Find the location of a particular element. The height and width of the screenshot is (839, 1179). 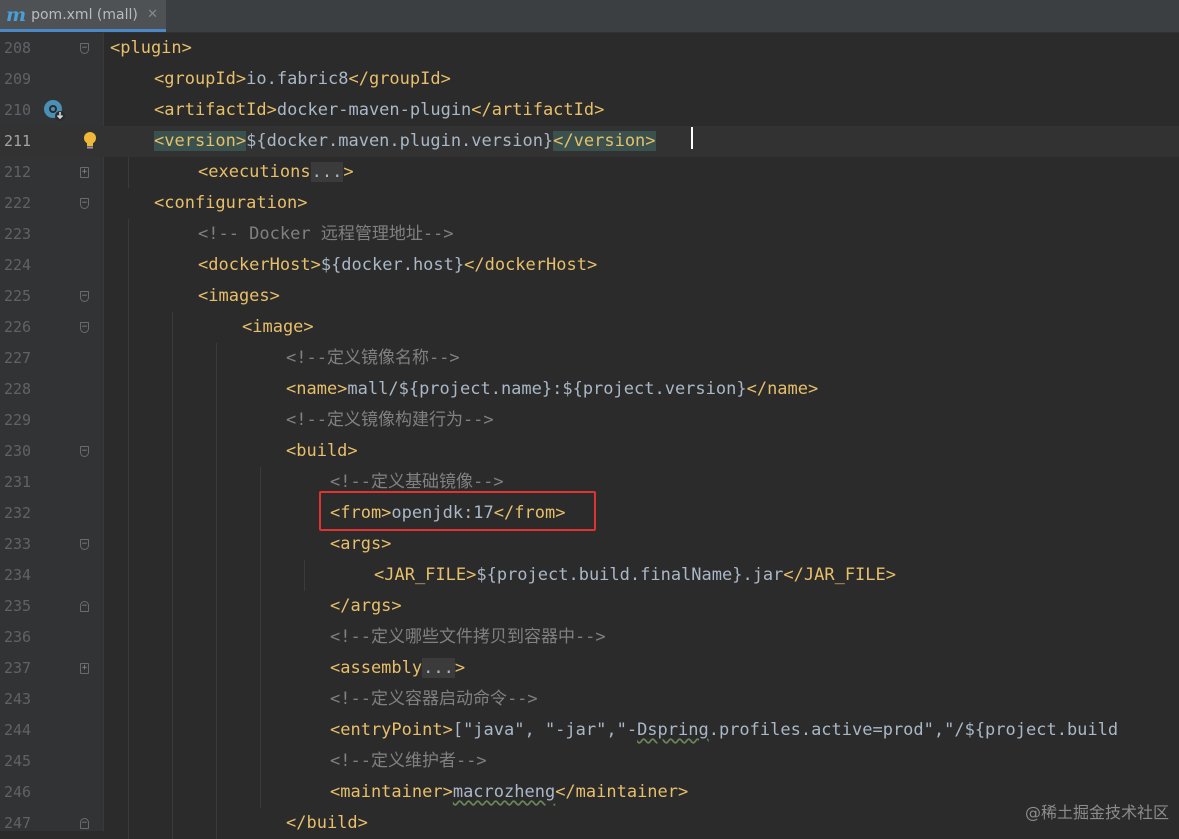

tag-token: <name> is located at coordinates (317, 389).